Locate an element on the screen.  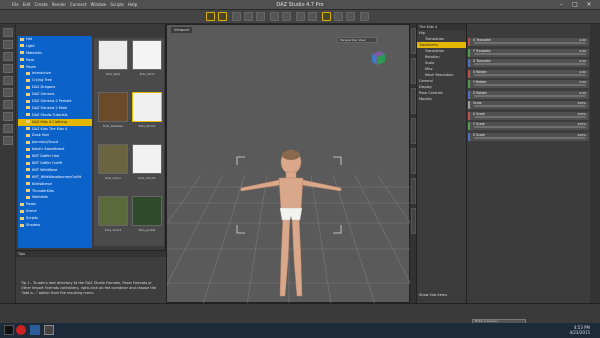
shaping-tab is located at coordinates (413, 101).